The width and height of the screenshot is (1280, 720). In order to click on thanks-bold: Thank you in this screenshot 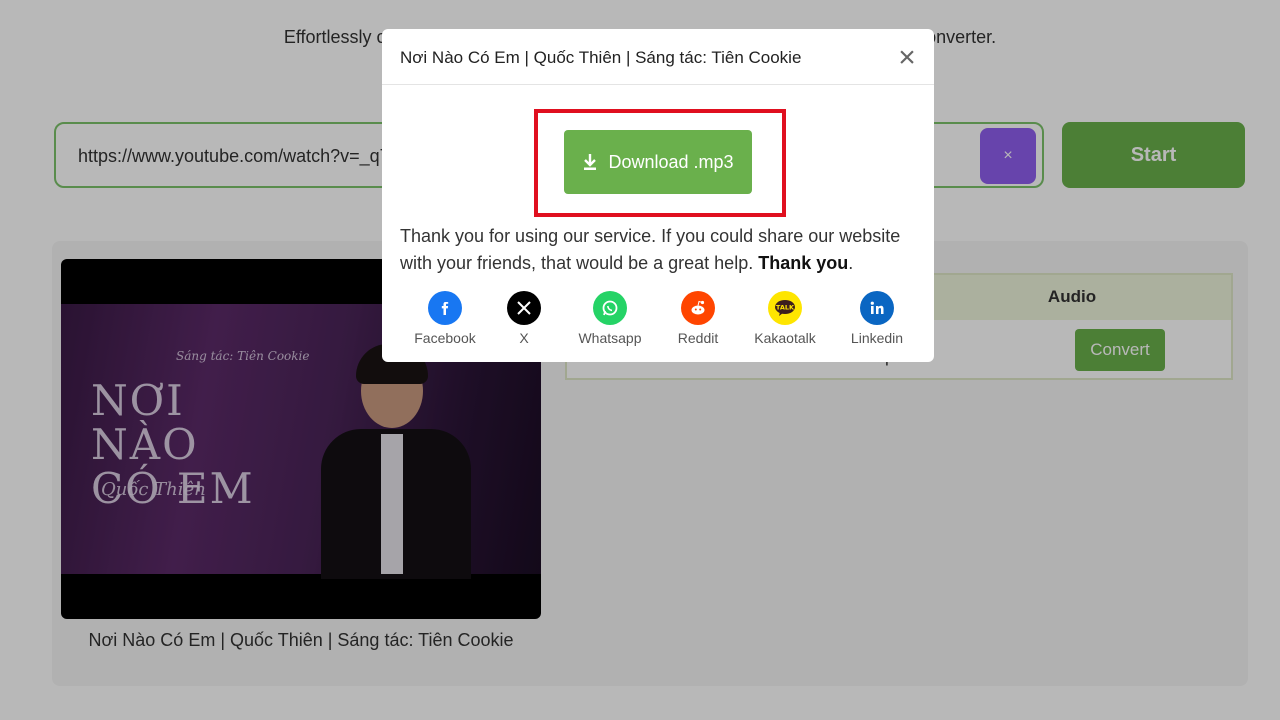, I will do `click(803, 263)`.